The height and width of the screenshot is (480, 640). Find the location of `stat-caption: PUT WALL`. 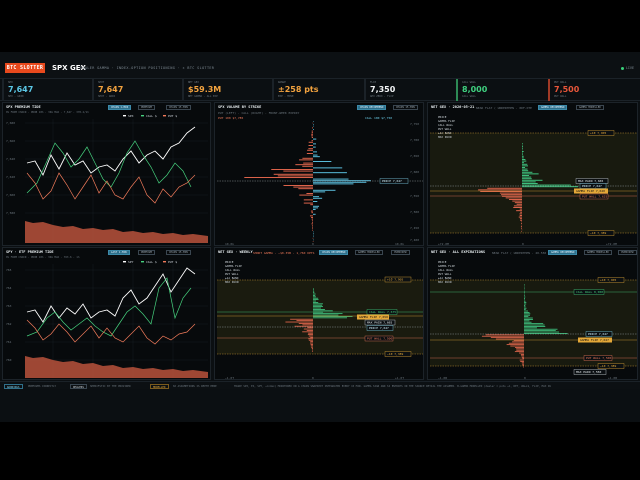

stat-caption: PUT WALL is located at coordinates (560, 96).